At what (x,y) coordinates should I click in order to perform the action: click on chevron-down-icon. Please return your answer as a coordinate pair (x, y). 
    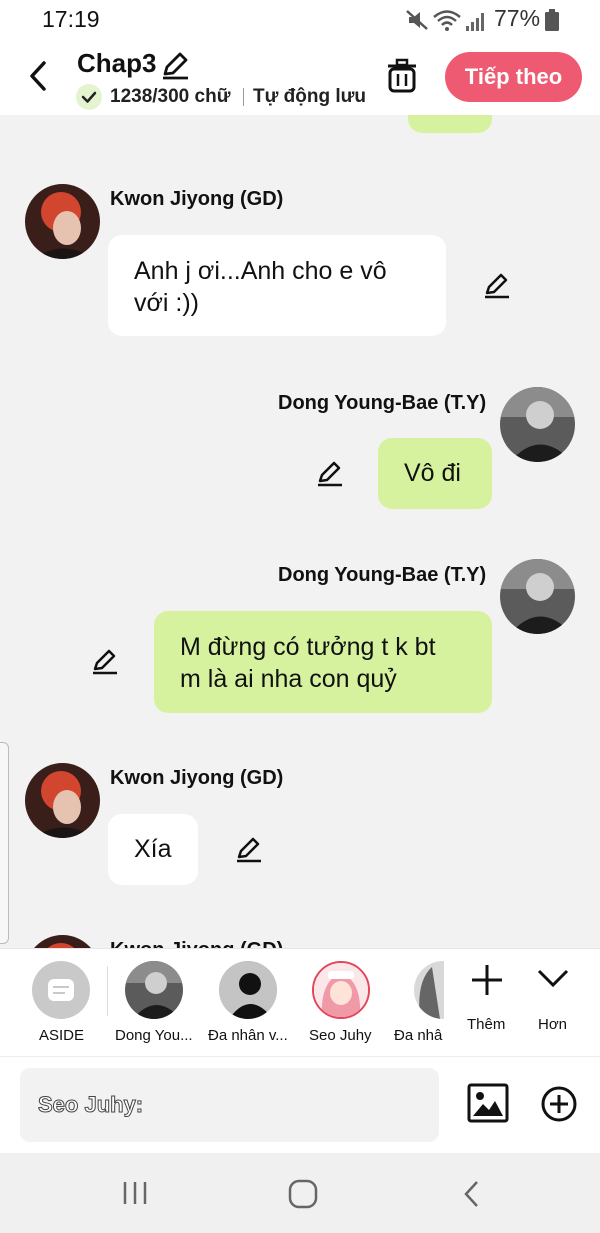
    Looking at the image, I should click on (553, 978).